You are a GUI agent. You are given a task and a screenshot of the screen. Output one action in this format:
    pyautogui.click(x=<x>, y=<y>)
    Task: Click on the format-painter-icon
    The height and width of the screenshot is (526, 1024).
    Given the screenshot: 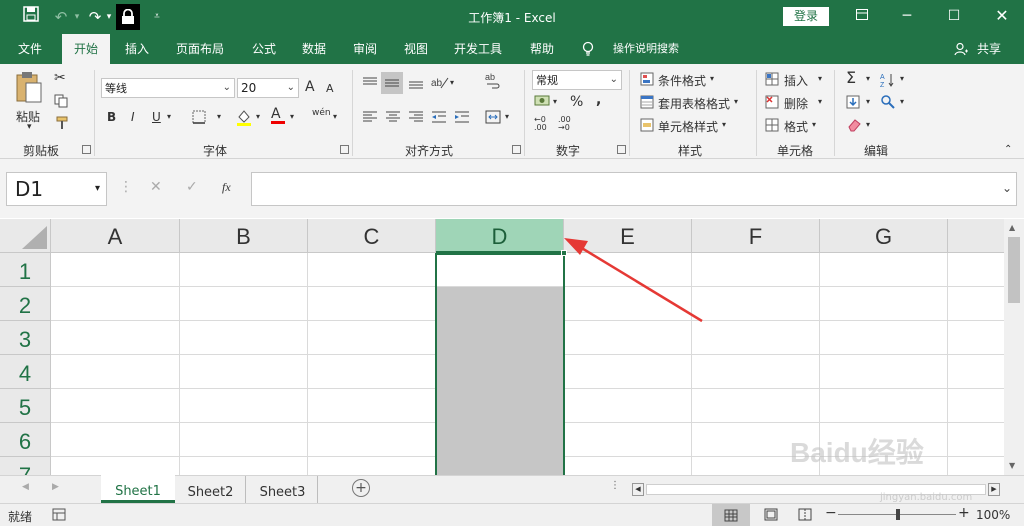 What is the action you would take?
    pyautogui.click(x=64, y=124)
    